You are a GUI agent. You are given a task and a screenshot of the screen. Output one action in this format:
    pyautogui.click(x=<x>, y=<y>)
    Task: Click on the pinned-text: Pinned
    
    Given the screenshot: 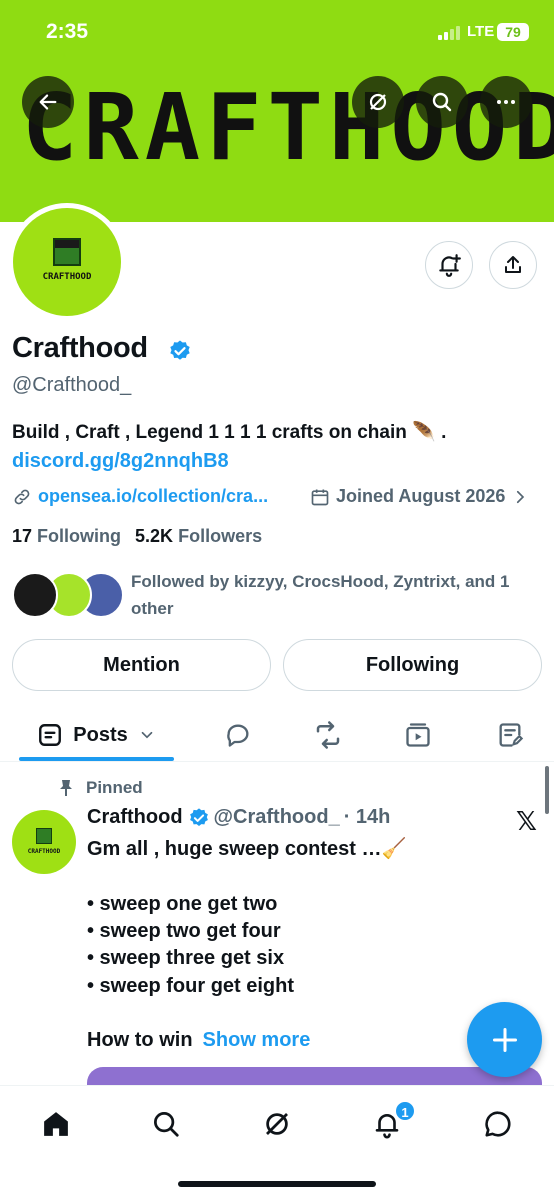 What is the action you would take?
    pyautogui.click(x=114, y=787)
    